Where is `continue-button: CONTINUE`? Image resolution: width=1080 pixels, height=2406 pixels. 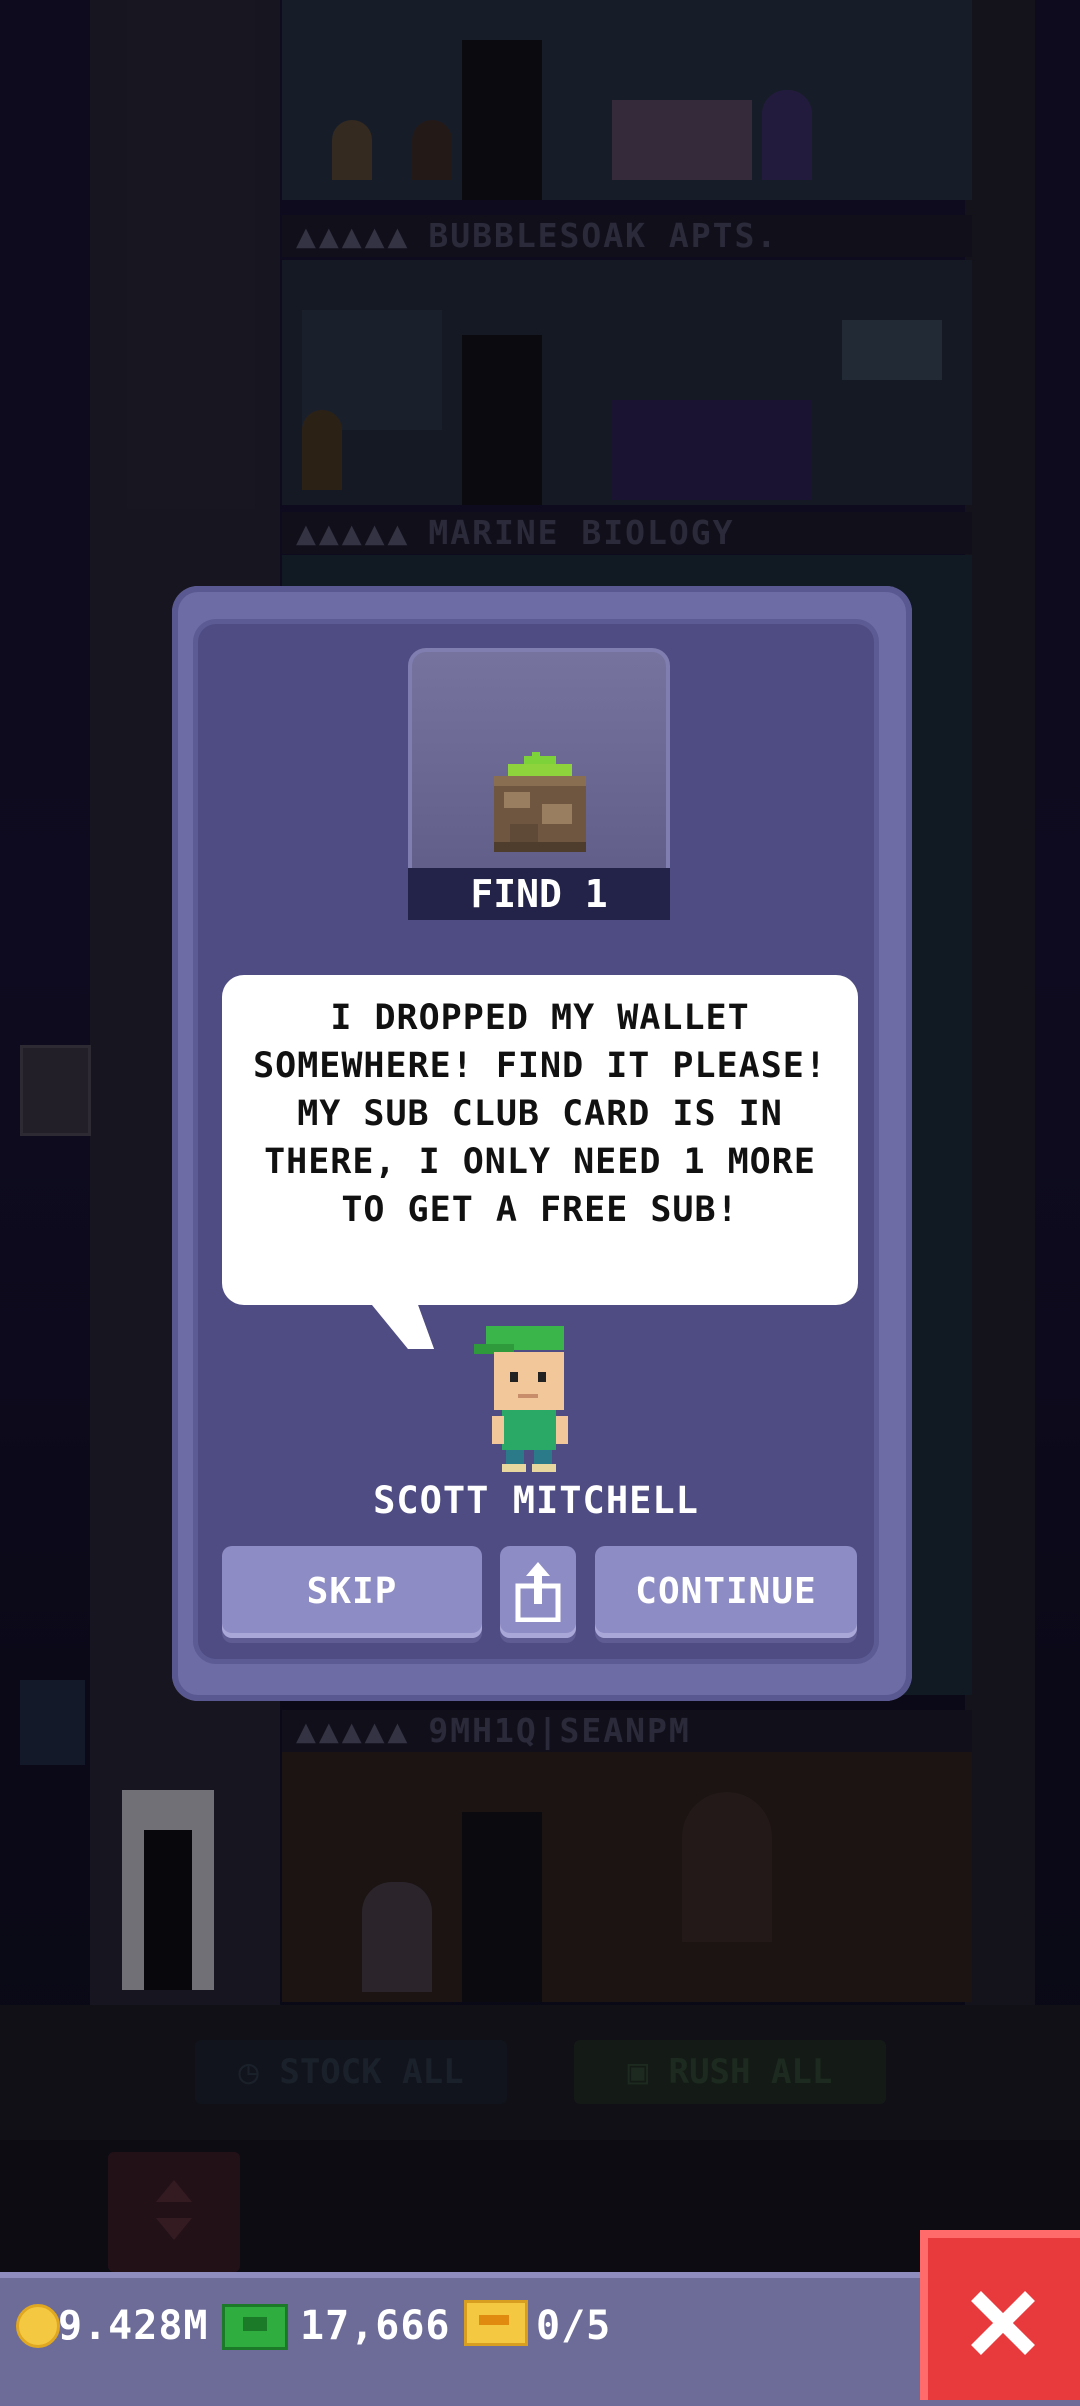
continue-button: CONTINUE is located at coordinates (726, 1592).